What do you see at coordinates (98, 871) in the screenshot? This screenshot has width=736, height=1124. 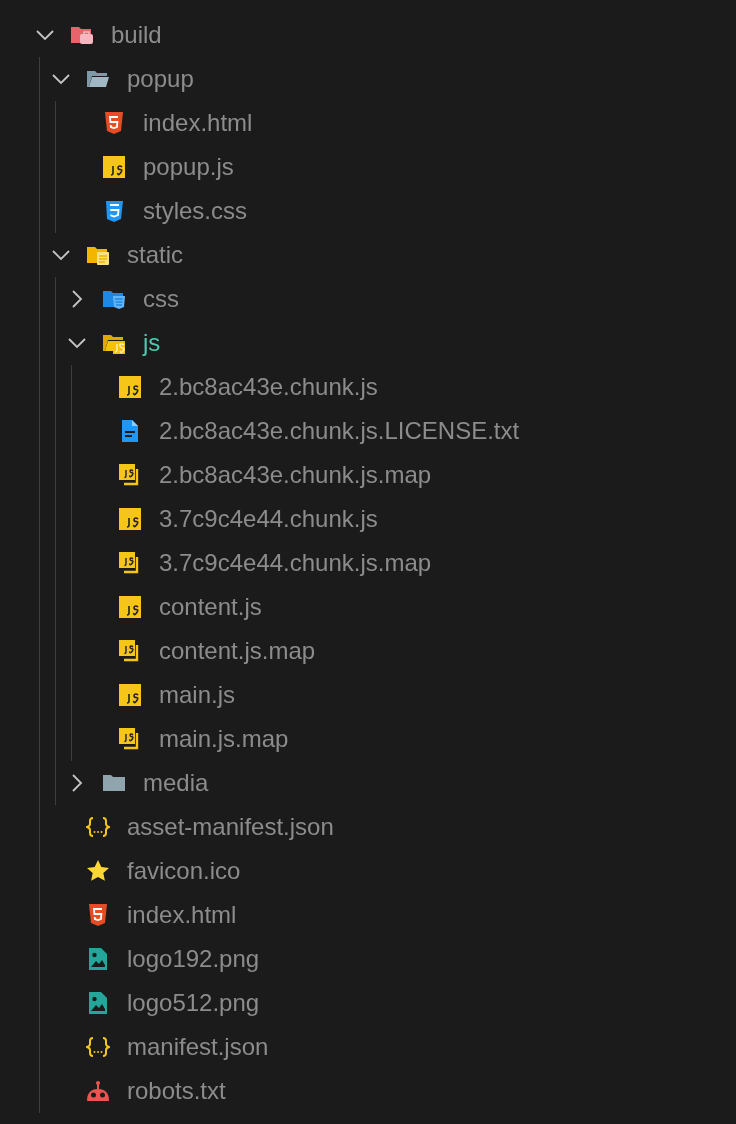 I see `star-icon` at bounding box center [98, 871].